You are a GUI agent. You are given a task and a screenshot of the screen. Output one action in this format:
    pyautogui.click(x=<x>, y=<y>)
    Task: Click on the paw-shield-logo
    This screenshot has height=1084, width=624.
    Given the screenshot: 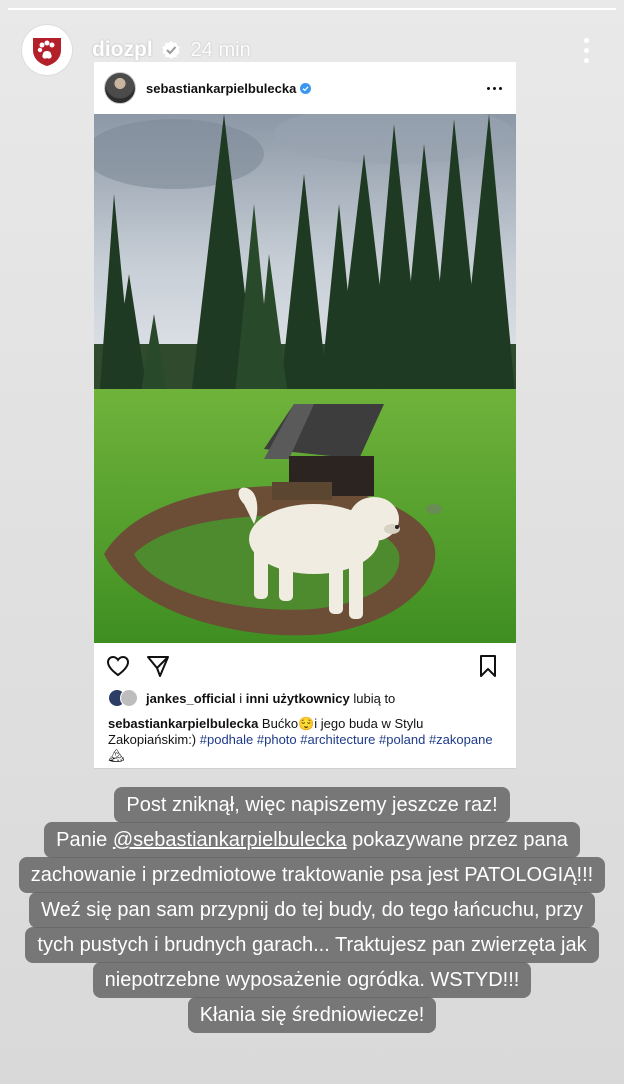 What is the action you would take?
    pyautogui.click(x=47, y=52)
    